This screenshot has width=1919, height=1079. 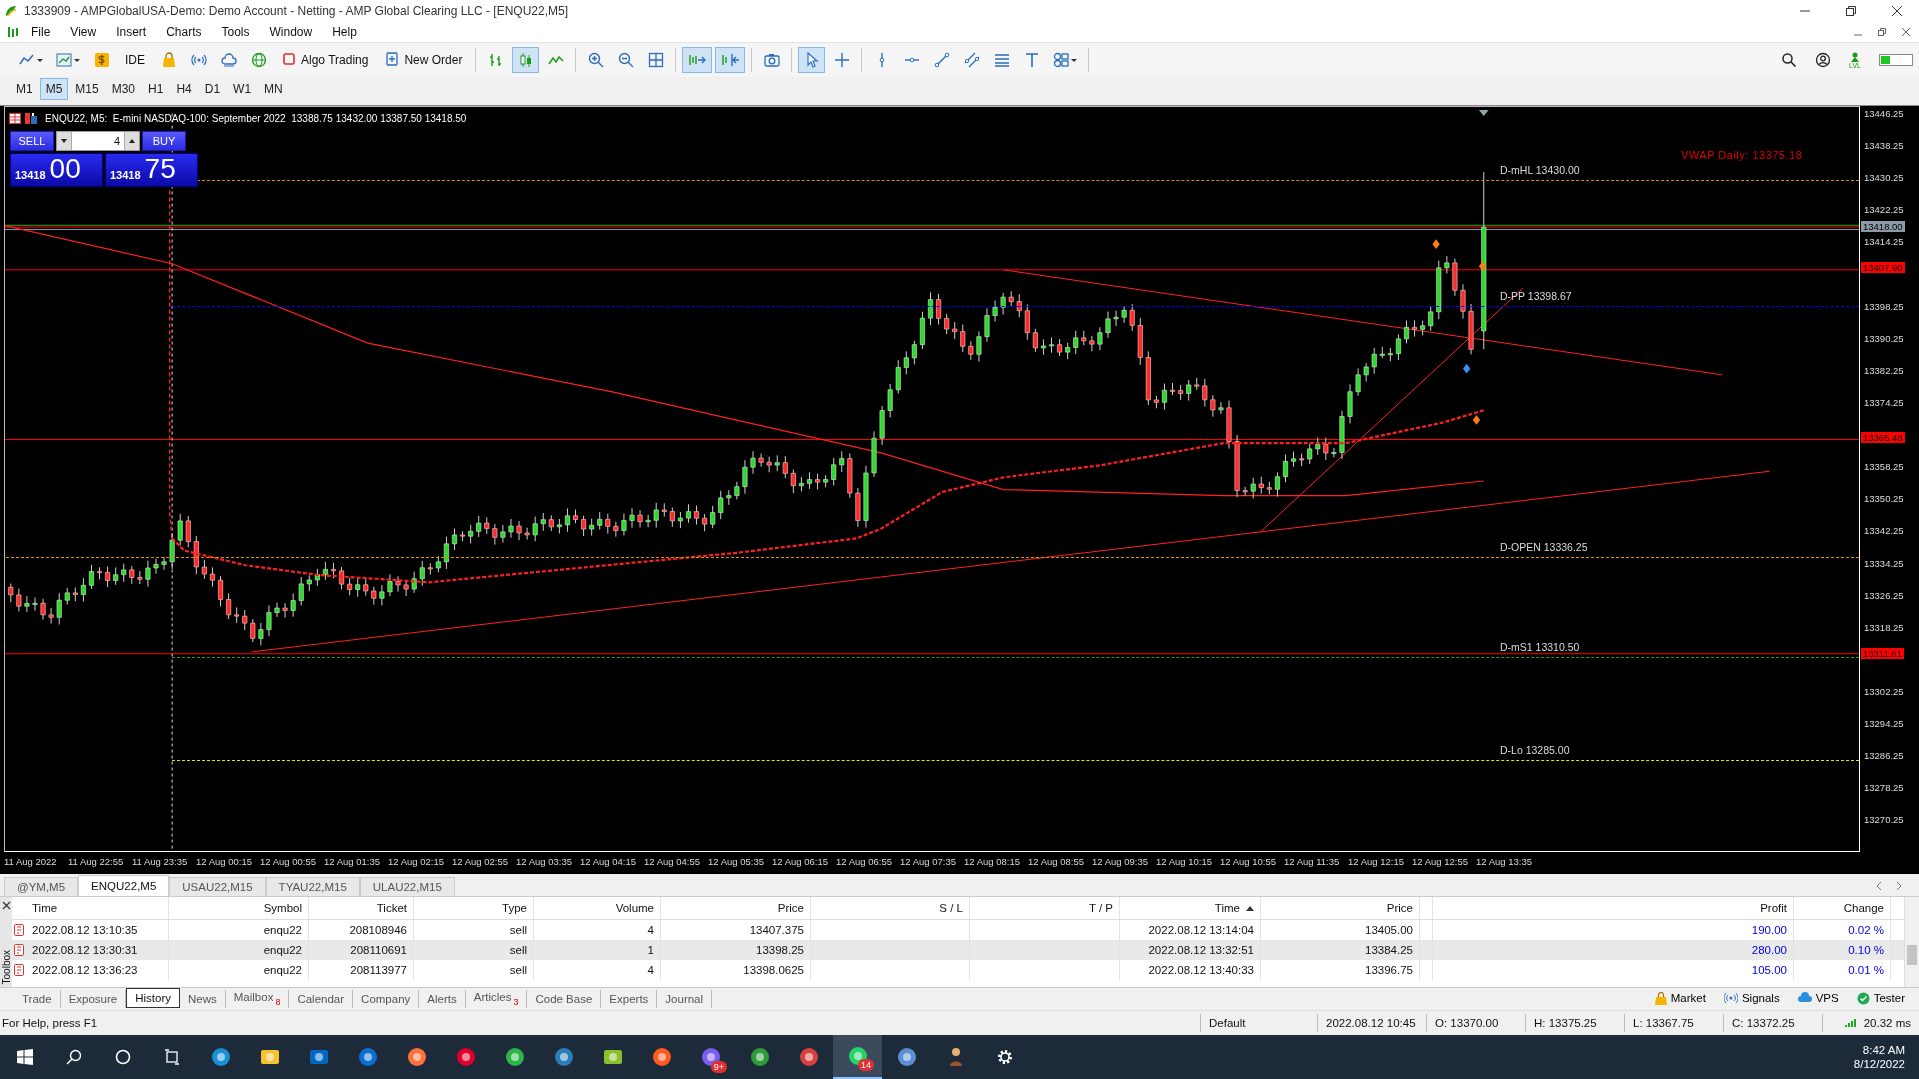 What do you see at coordinates (321, 999) in the screenshot?
I see `toolbox-tab: Calendar` at bounding box center [321, 999].